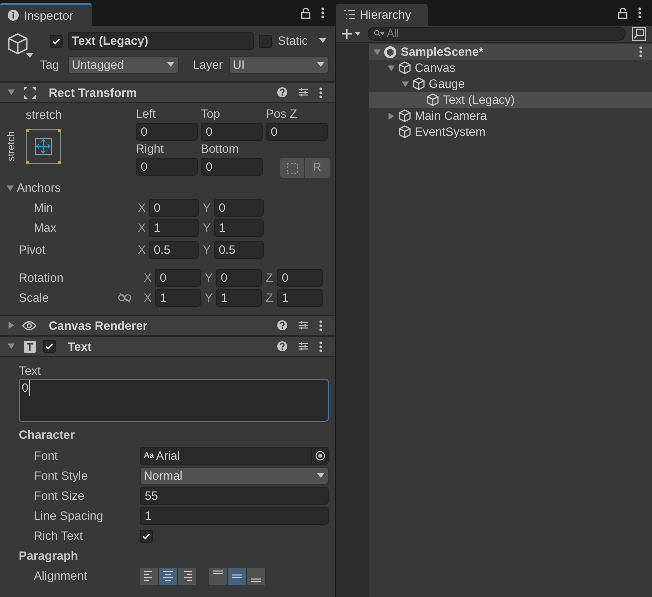 The height and width of the screenshot is (597, 652). What do you see at coordinates (59, 536) in the screenshot?
I see `field-label: Rich Text` at bounding box center [59, 536].